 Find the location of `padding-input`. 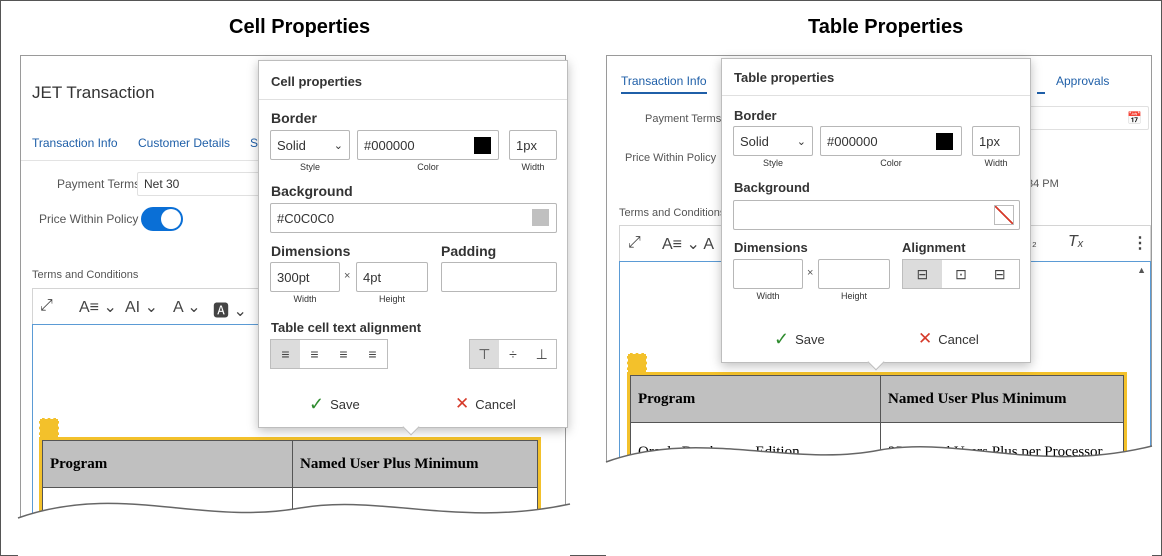

padding-input is located at coordinates (499, 277).